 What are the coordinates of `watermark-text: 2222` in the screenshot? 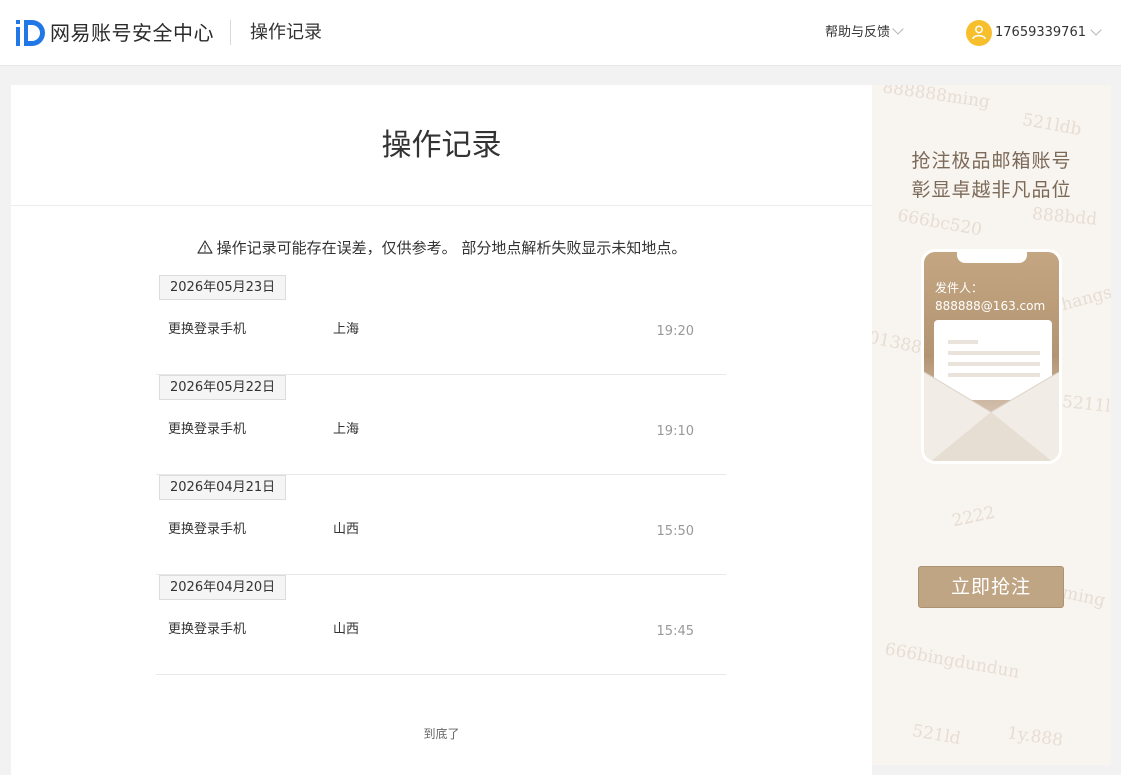 It's located at (973, 517).